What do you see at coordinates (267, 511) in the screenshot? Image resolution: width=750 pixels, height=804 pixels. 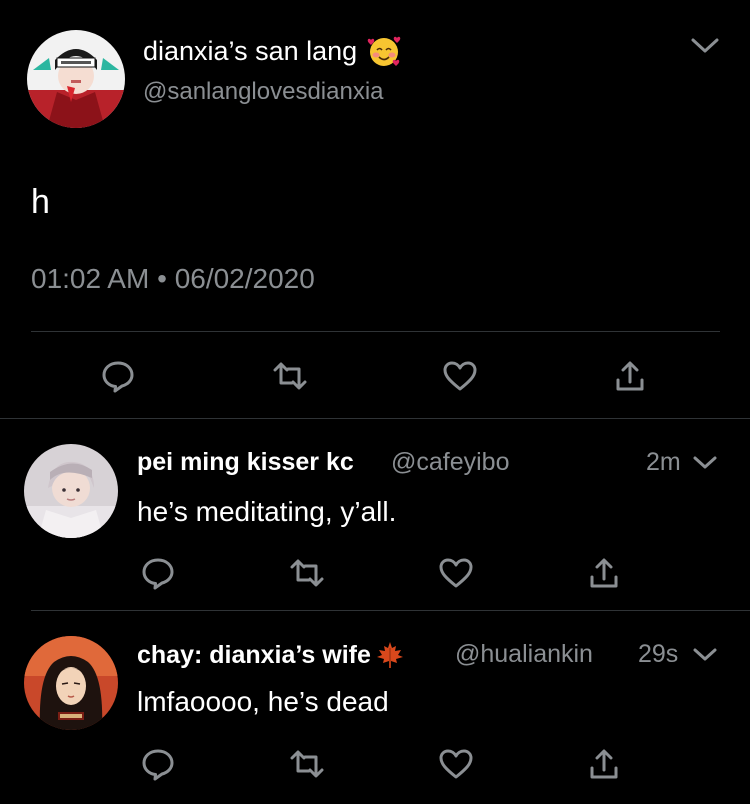 I see `reply-text: he’s meditating, y’all.` at bounding box center [267, 511].